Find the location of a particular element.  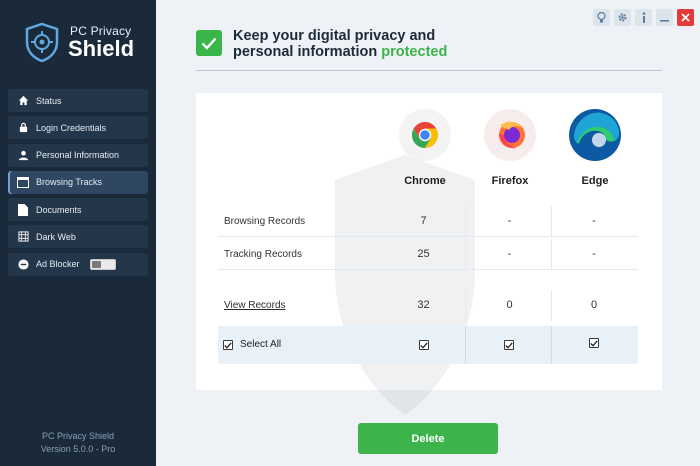

info-icon is located at coordinates (643, 17).